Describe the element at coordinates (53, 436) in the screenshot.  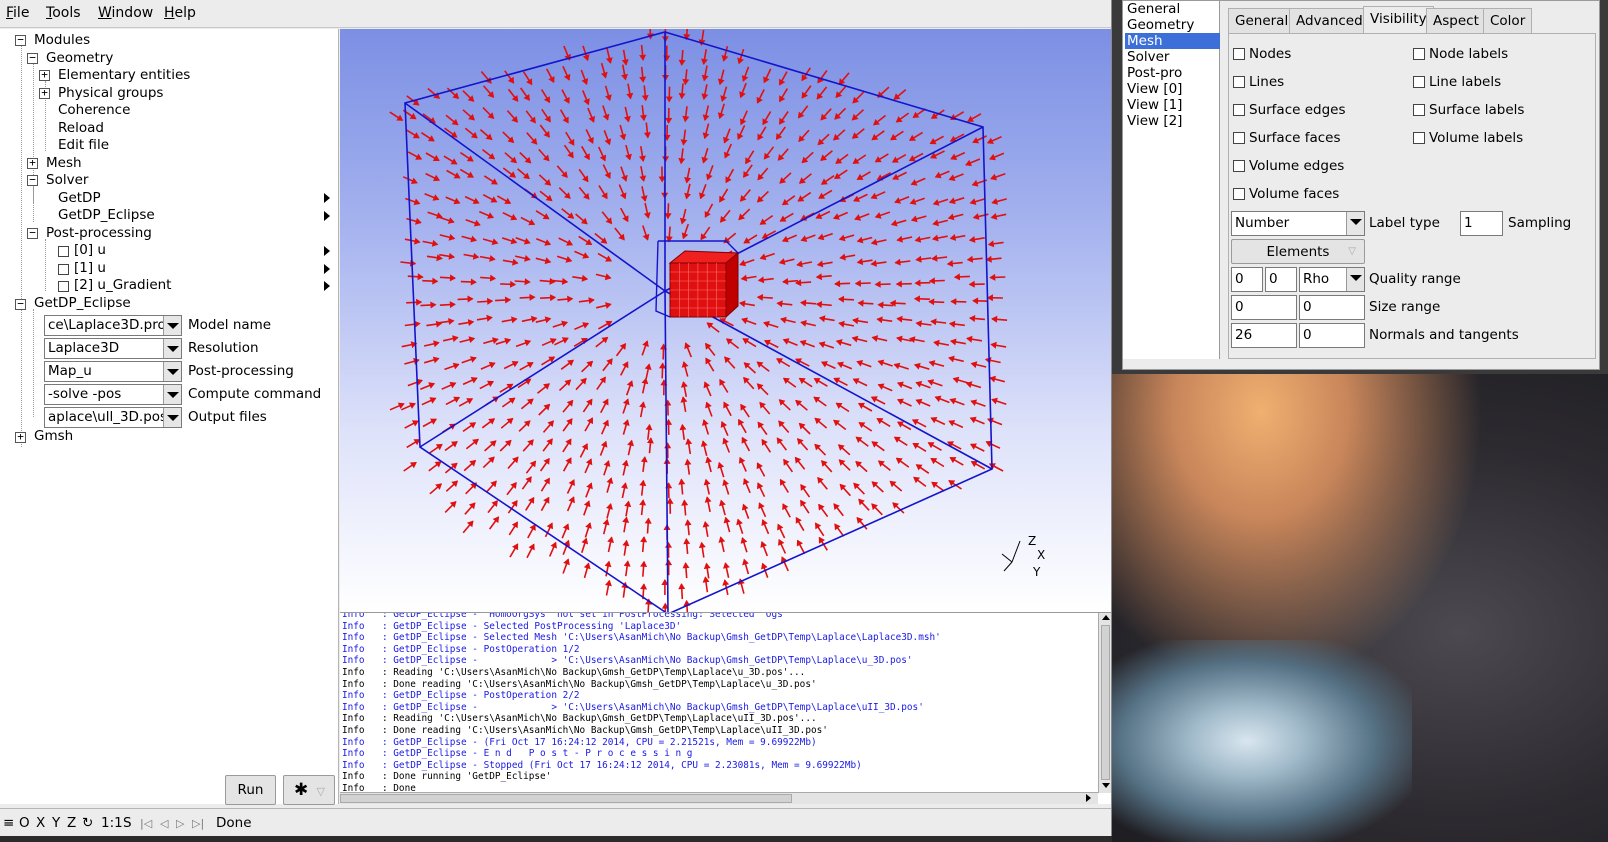
I see `tree-gmsh: Gmsh` at that location.